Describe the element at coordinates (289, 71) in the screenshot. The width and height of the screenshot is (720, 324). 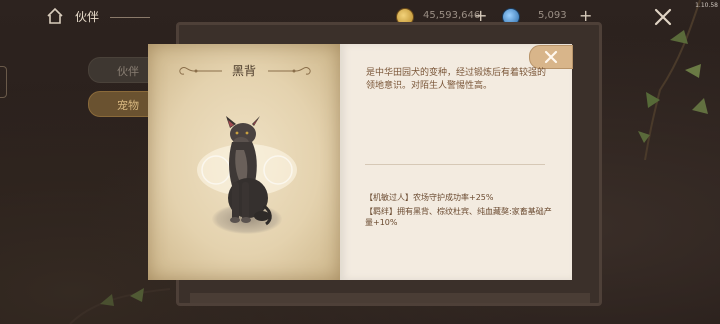
I see `ornament-icon` at that location.